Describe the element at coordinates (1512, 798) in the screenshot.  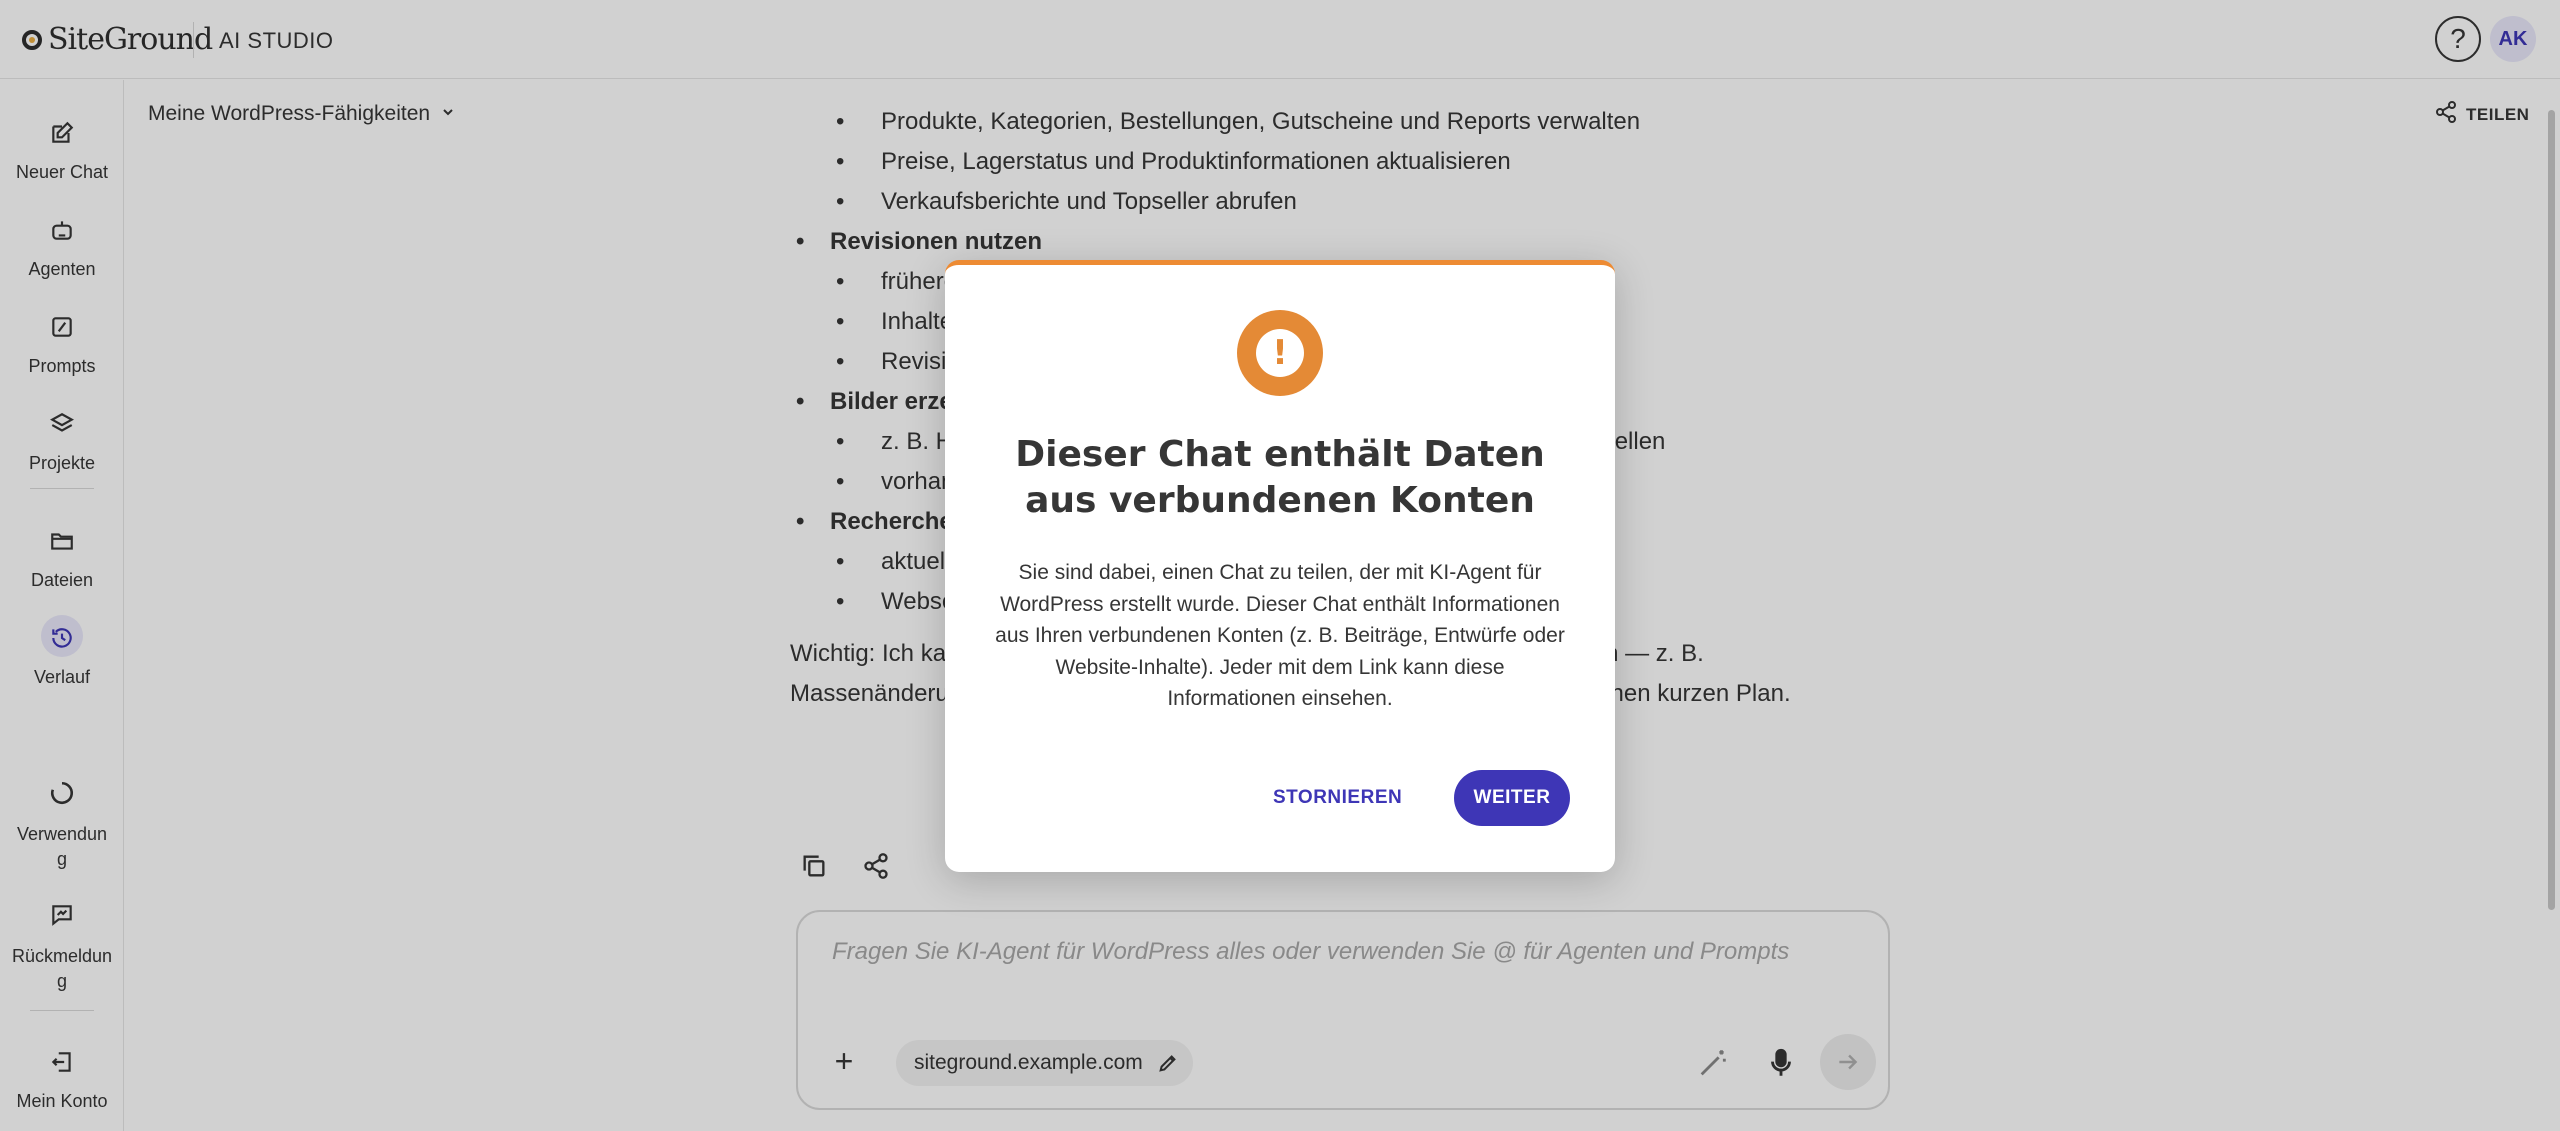
I see `continue-button: WEITER` at that location.